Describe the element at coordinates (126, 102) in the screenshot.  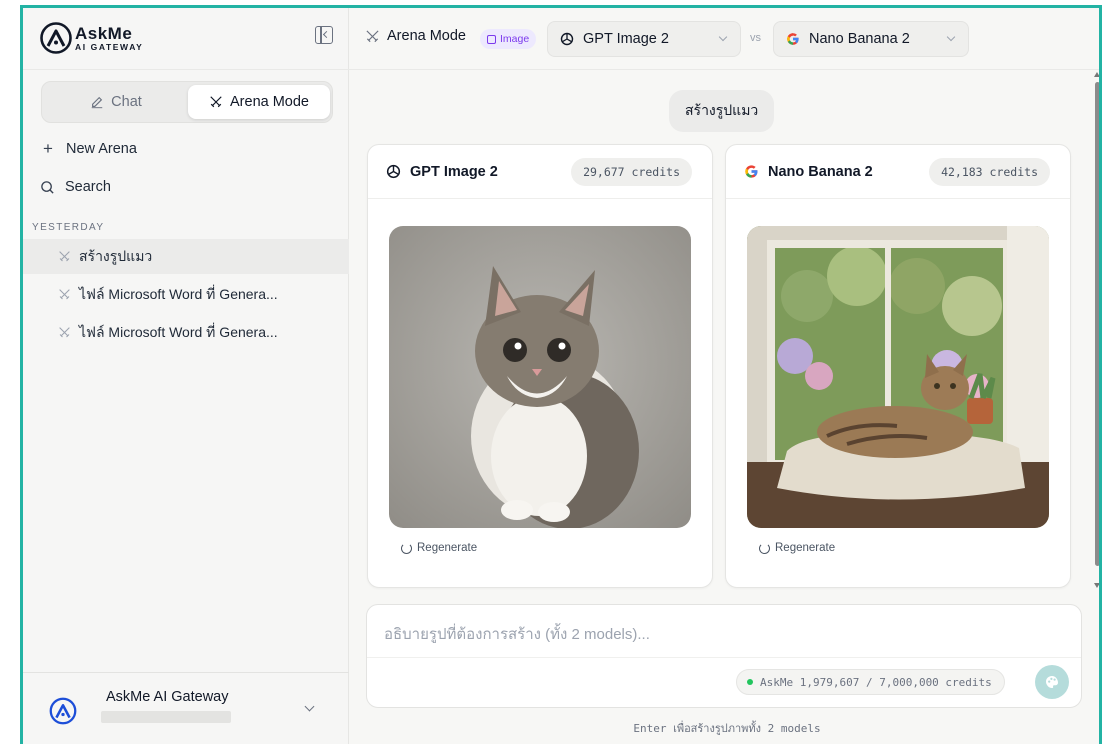
I see `chat-mode-label: Chat` at that location.